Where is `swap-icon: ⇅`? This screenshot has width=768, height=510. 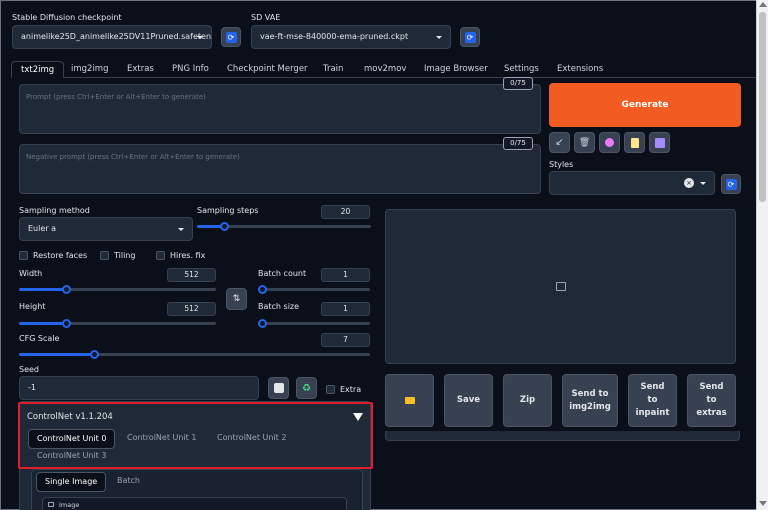 swap-icon: ⇅ is located at coordinates (236, 299).